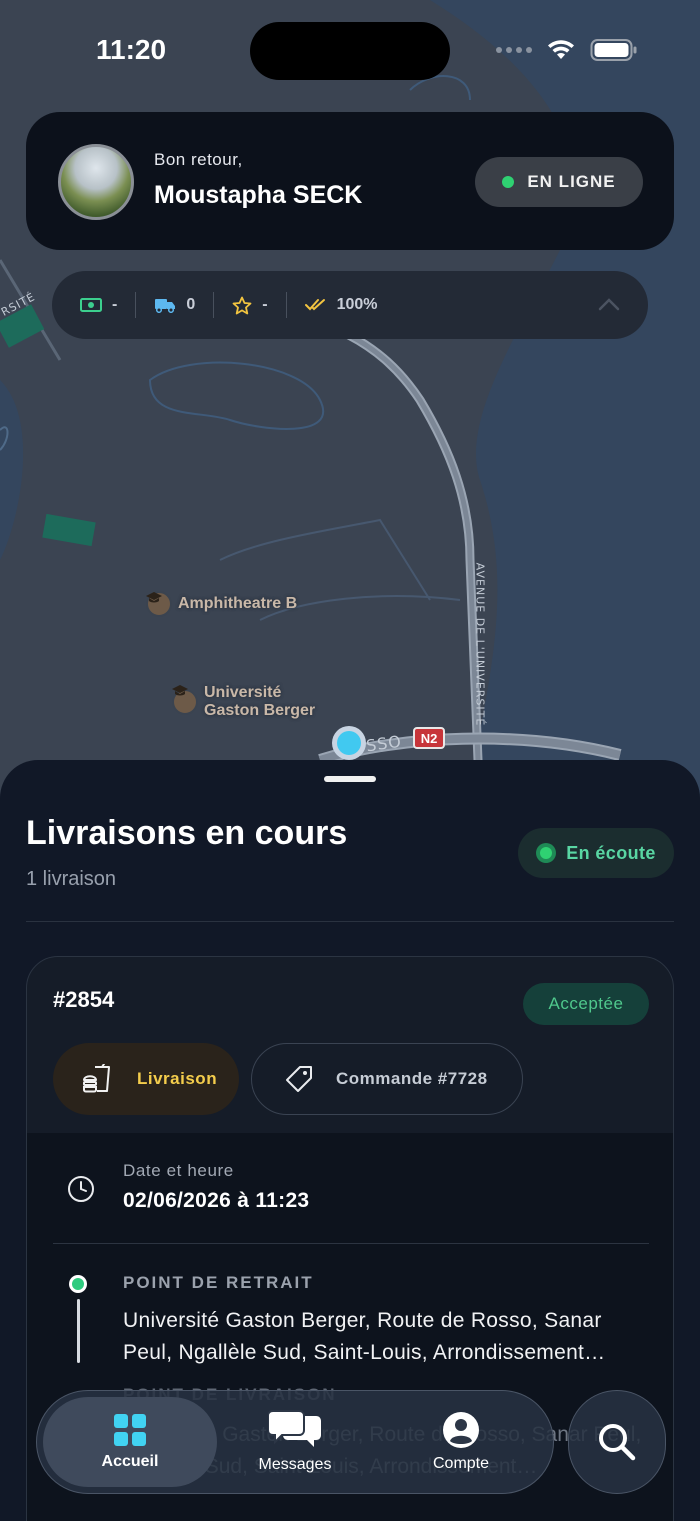 The height and width of the screenshot is (1521, 700). What do you see at coordinates (115, 304) in the screenshot?
I see `stat-earnings-value: -` at bounding box center [115, 304].